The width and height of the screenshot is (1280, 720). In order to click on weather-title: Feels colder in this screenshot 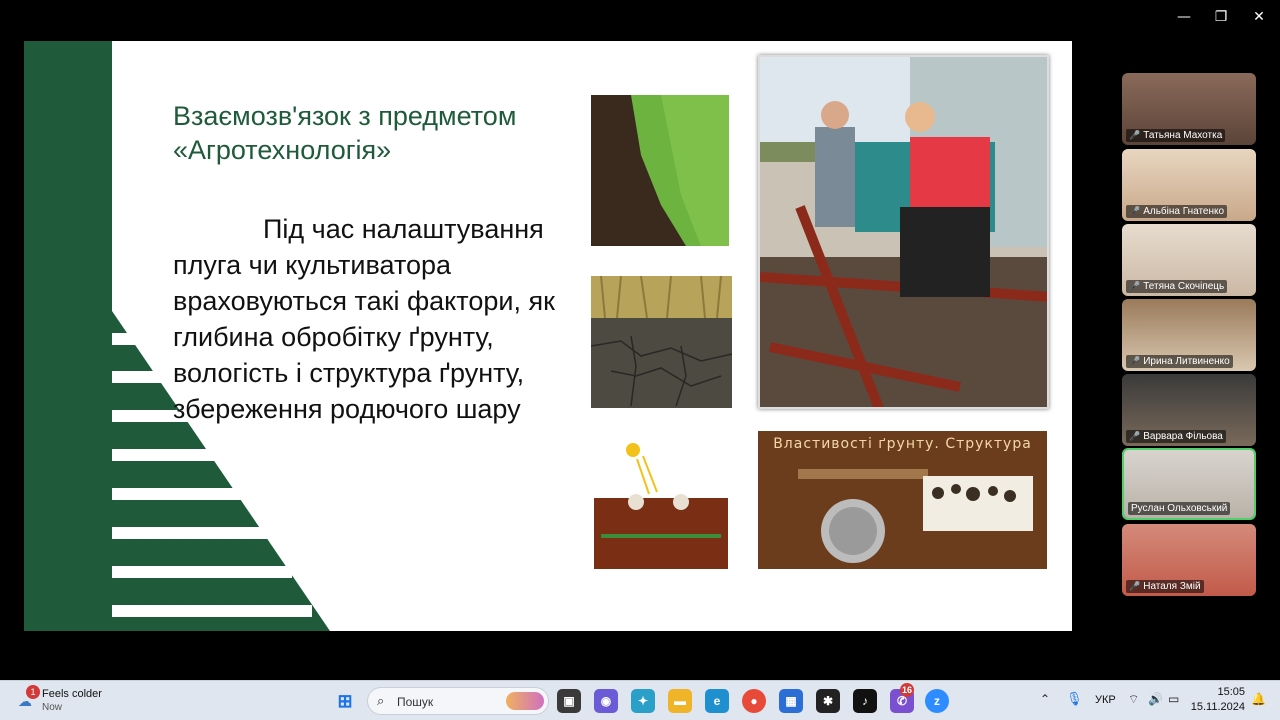, I will do `click(72, 694)`.